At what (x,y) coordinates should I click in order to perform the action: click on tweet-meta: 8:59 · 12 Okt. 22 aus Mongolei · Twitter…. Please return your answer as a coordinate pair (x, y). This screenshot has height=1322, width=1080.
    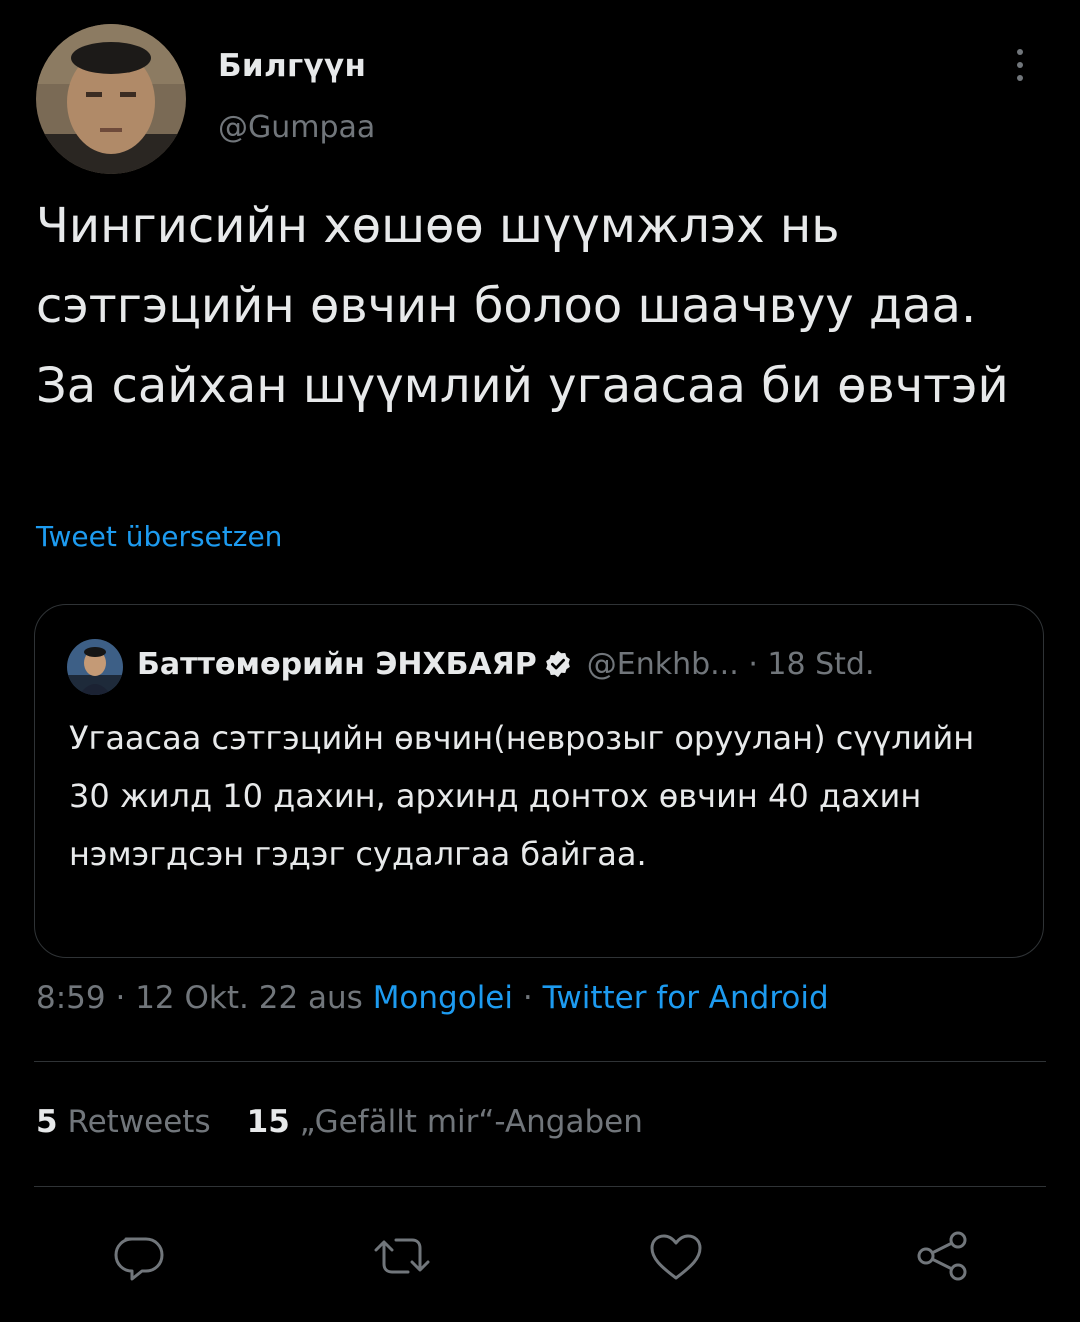
    Looking at the image, I should click on (432, 998).